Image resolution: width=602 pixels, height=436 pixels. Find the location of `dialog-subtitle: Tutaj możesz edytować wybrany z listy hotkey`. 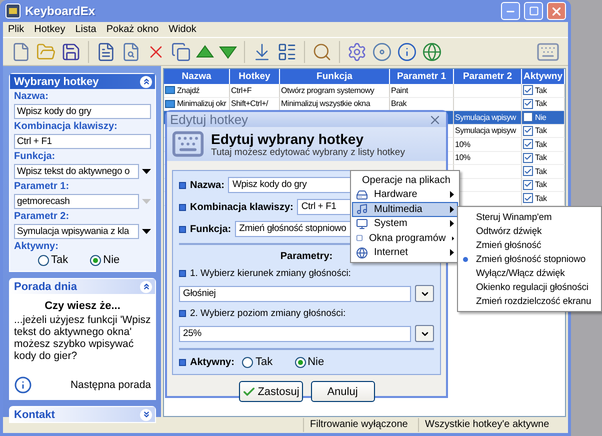

dialog-subtitle: Tutaj możesz edytować wybrany z listy hotkey is located at coordinates (308, 152).